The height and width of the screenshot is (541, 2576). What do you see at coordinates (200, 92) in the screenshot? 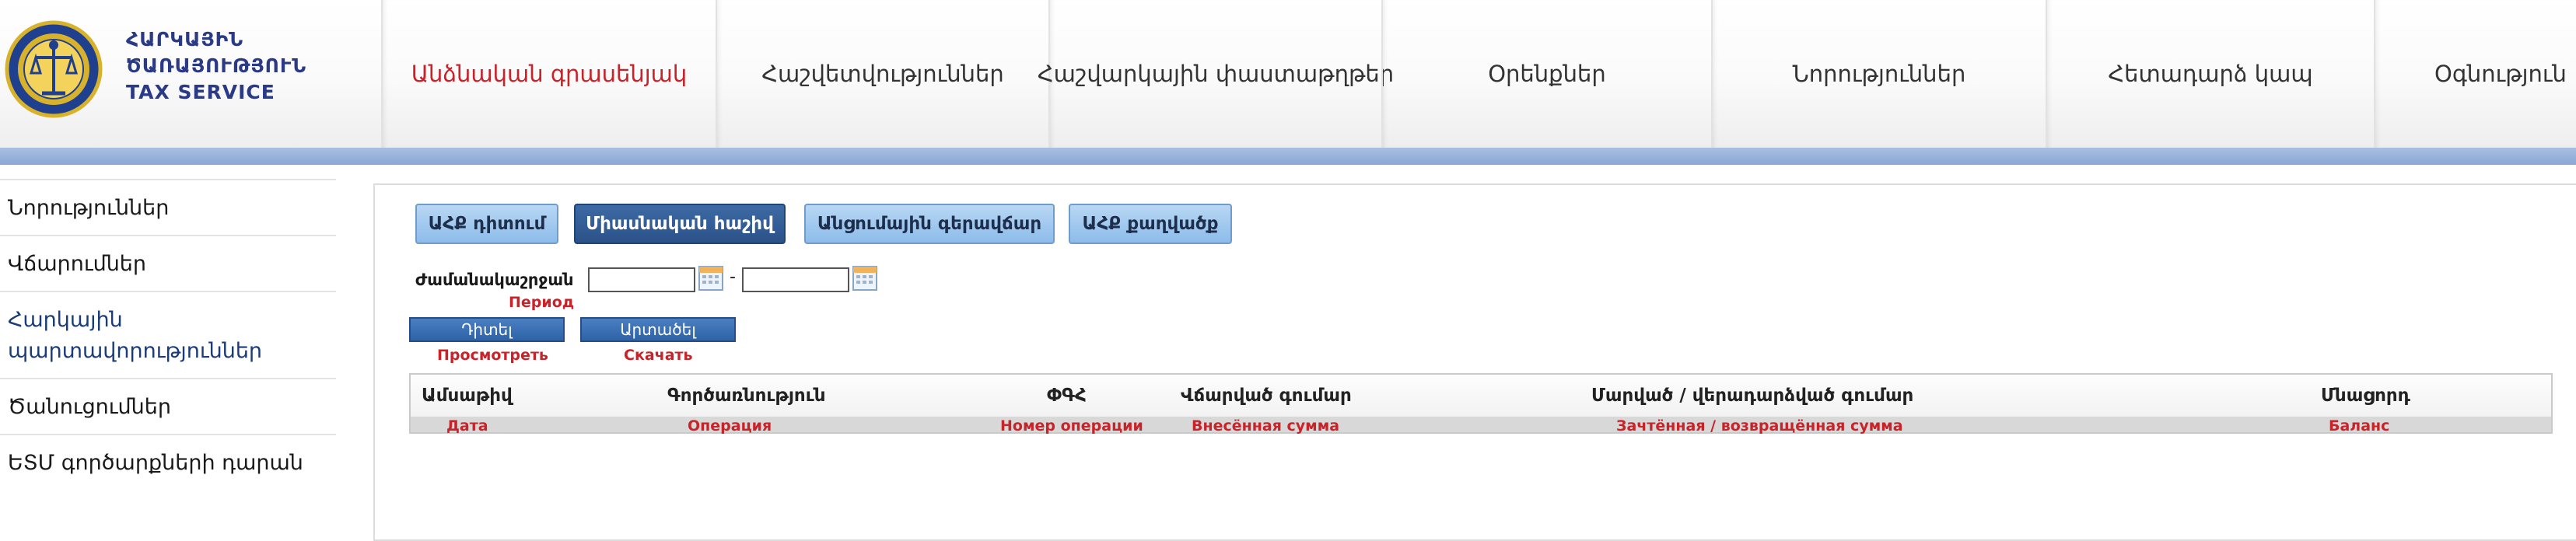
I see `brand-line-3: TAX SERVICE` at bounding box center [200, 92].